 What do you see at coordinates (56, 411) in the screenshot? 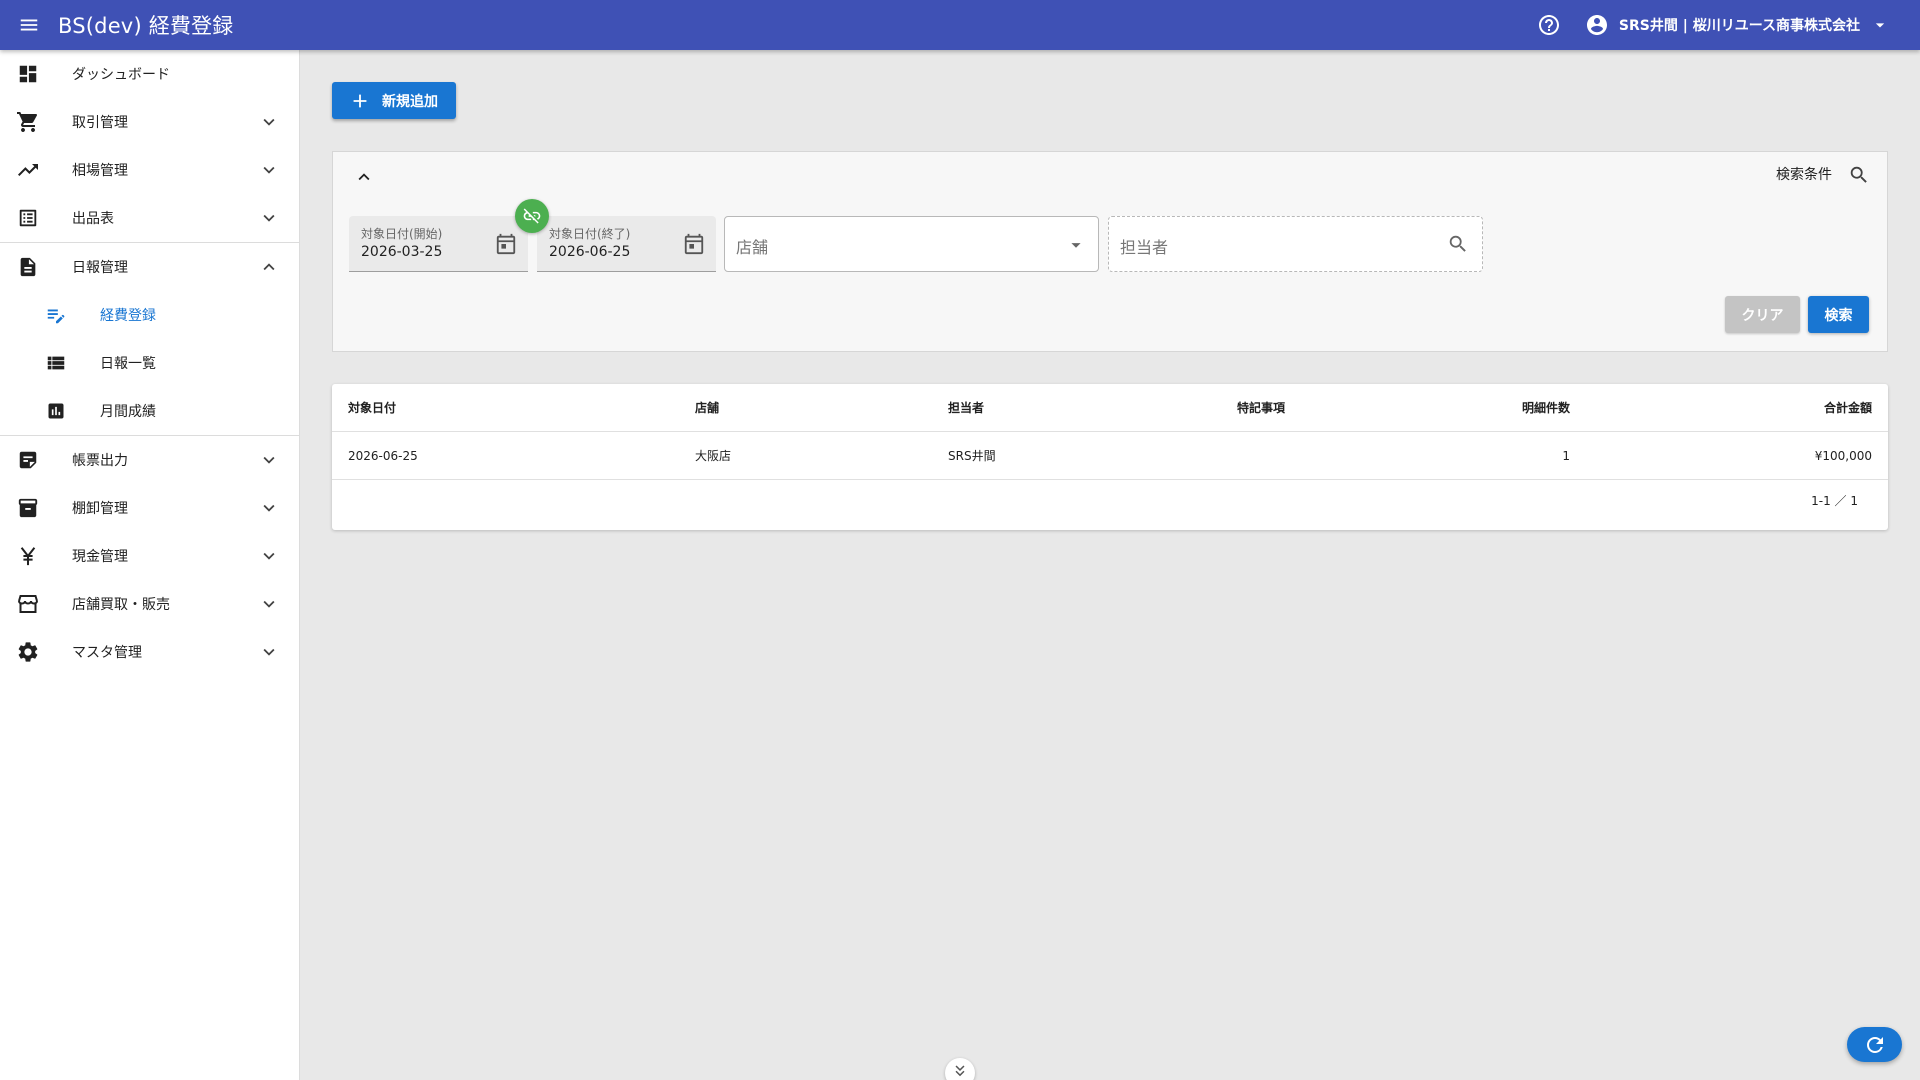
I see `bar-chart-icon` at bounding box center [56, 411].